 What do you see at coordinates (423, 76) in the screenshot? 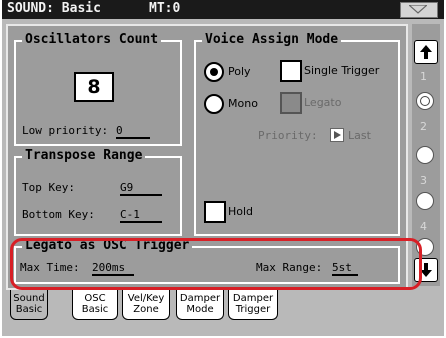
I see `section-number: 1` at bounding box center [423, 76].